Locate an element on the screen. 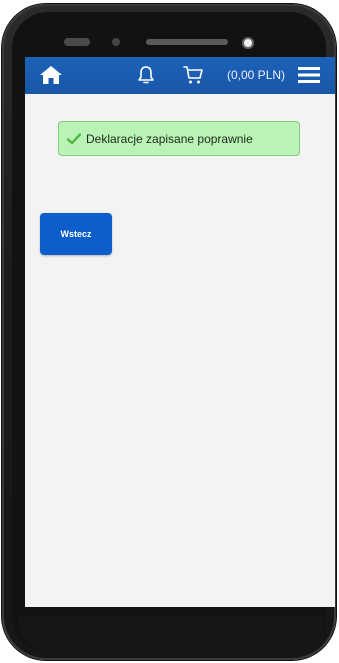  success-alert: Deklaracje zapisane poprawnie is located at coordinates (179, 138).